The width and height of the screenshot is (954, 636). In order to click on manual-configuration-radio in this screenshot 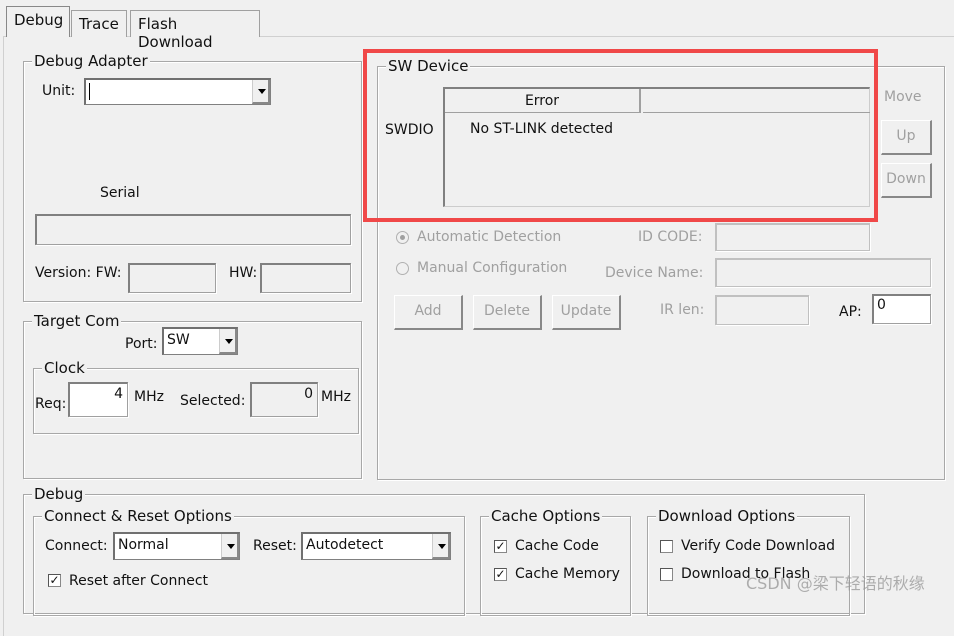, I will do `click(402, 268)`.